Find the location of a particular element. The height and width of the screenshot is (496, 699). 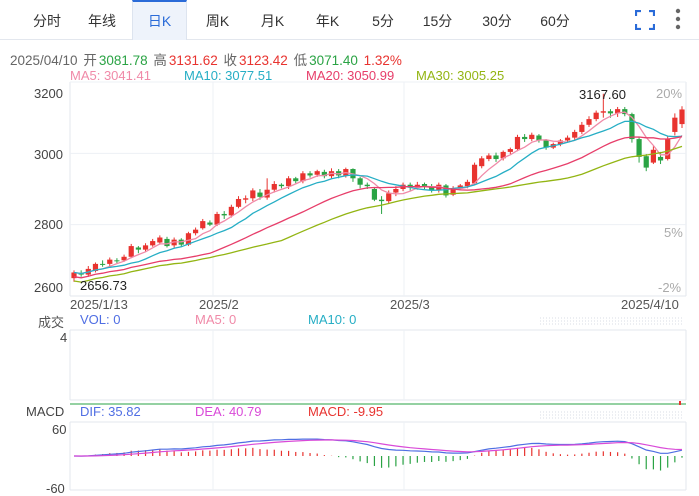

macd-panel-title: MACD is located at coordinates (45, 411).